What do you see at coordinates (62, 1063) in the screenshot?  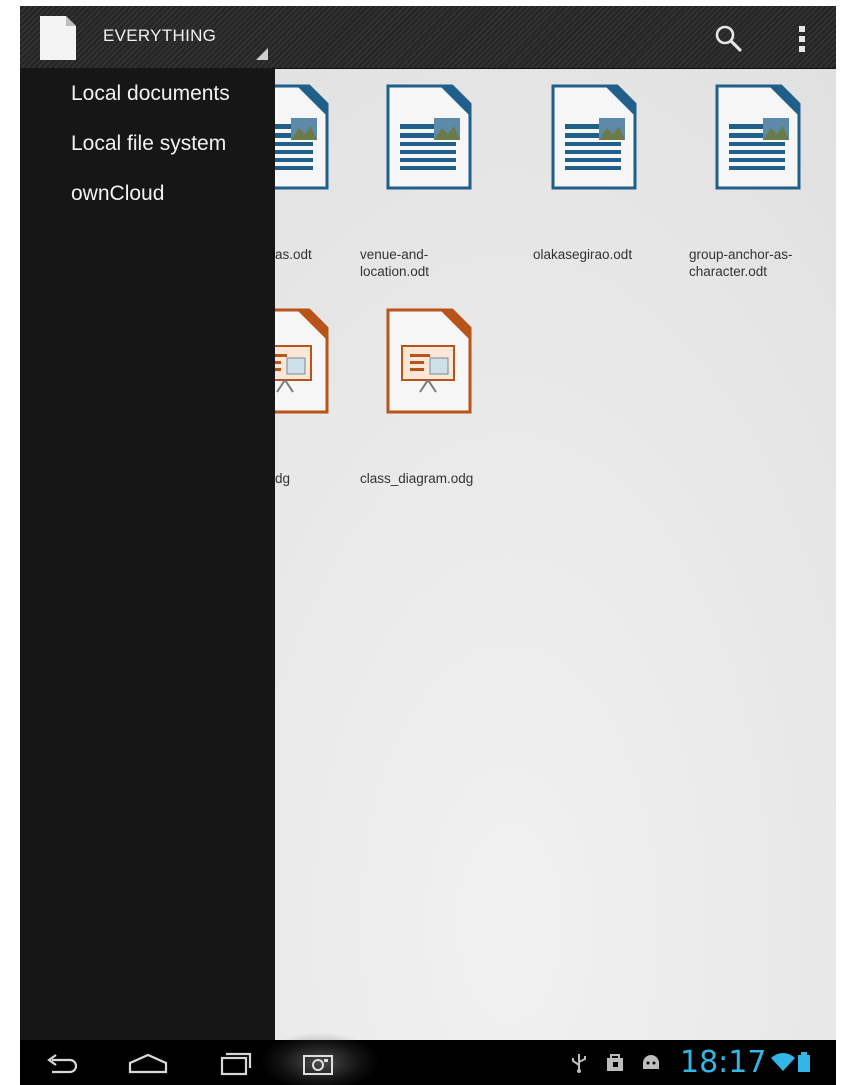 I see `back-icon` at bounding box center [62, 1063].